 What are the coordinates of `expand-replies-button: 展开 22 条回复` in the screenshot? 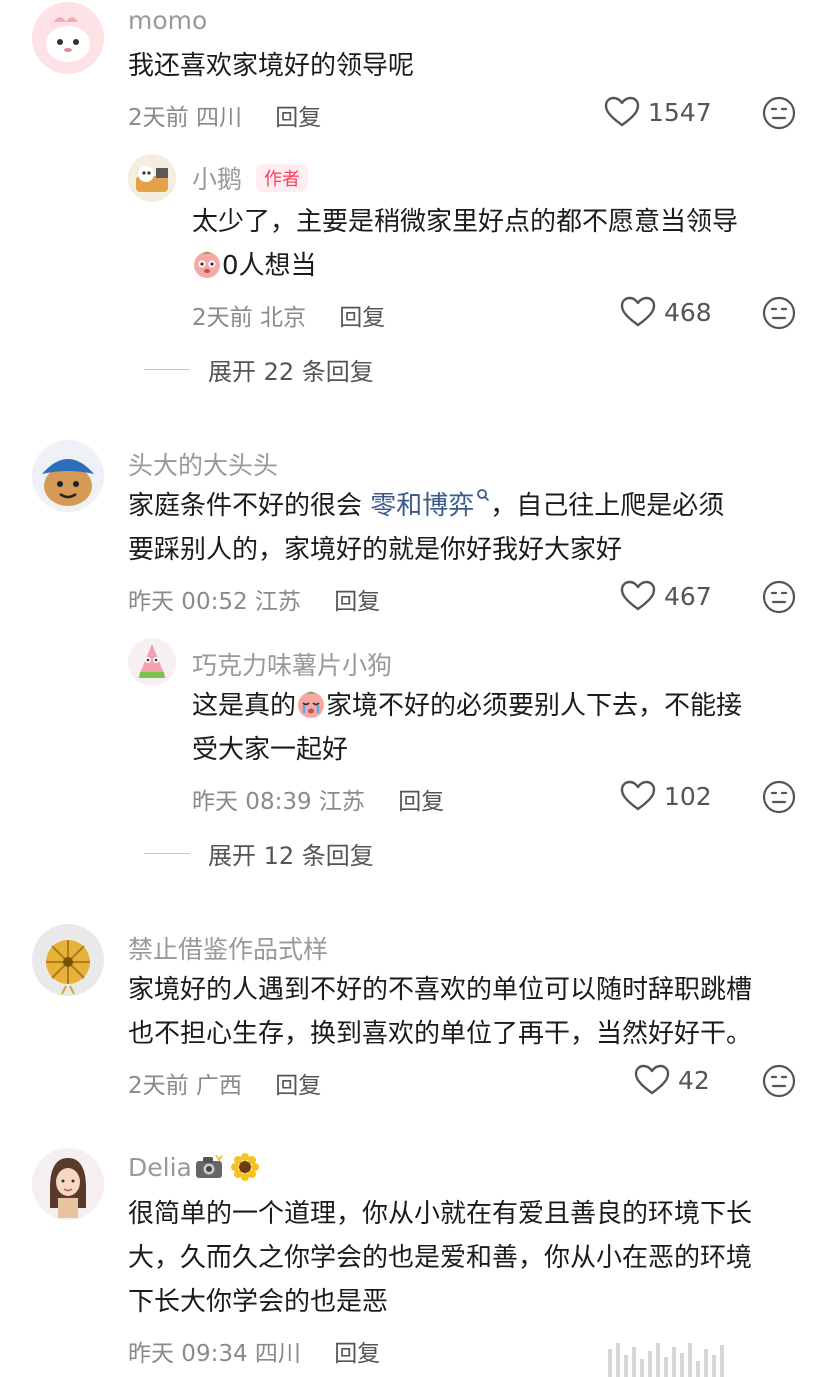 It's located at (259, 369).